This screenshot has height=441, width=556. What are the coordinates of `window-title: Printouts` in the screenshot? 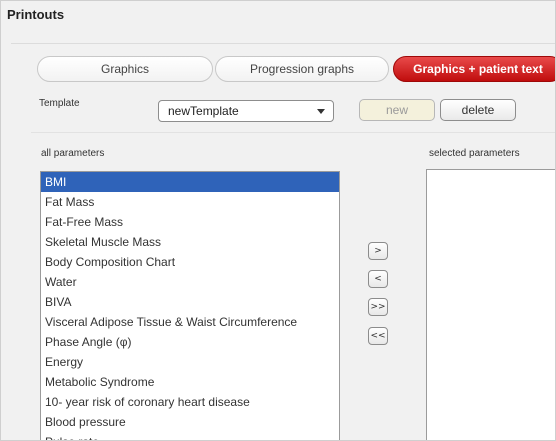 It's located at (36, 14).